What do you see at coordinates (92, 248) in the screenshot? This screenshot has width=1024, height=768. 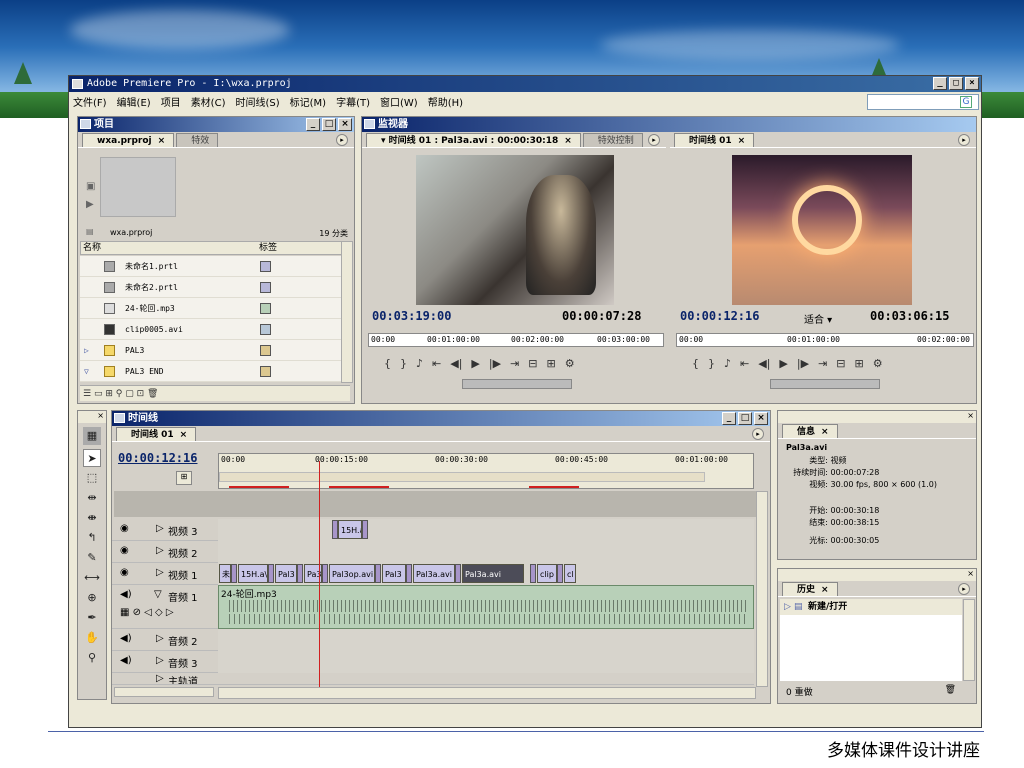 I see `column-name: 名称` at bounding box center [92, 248].